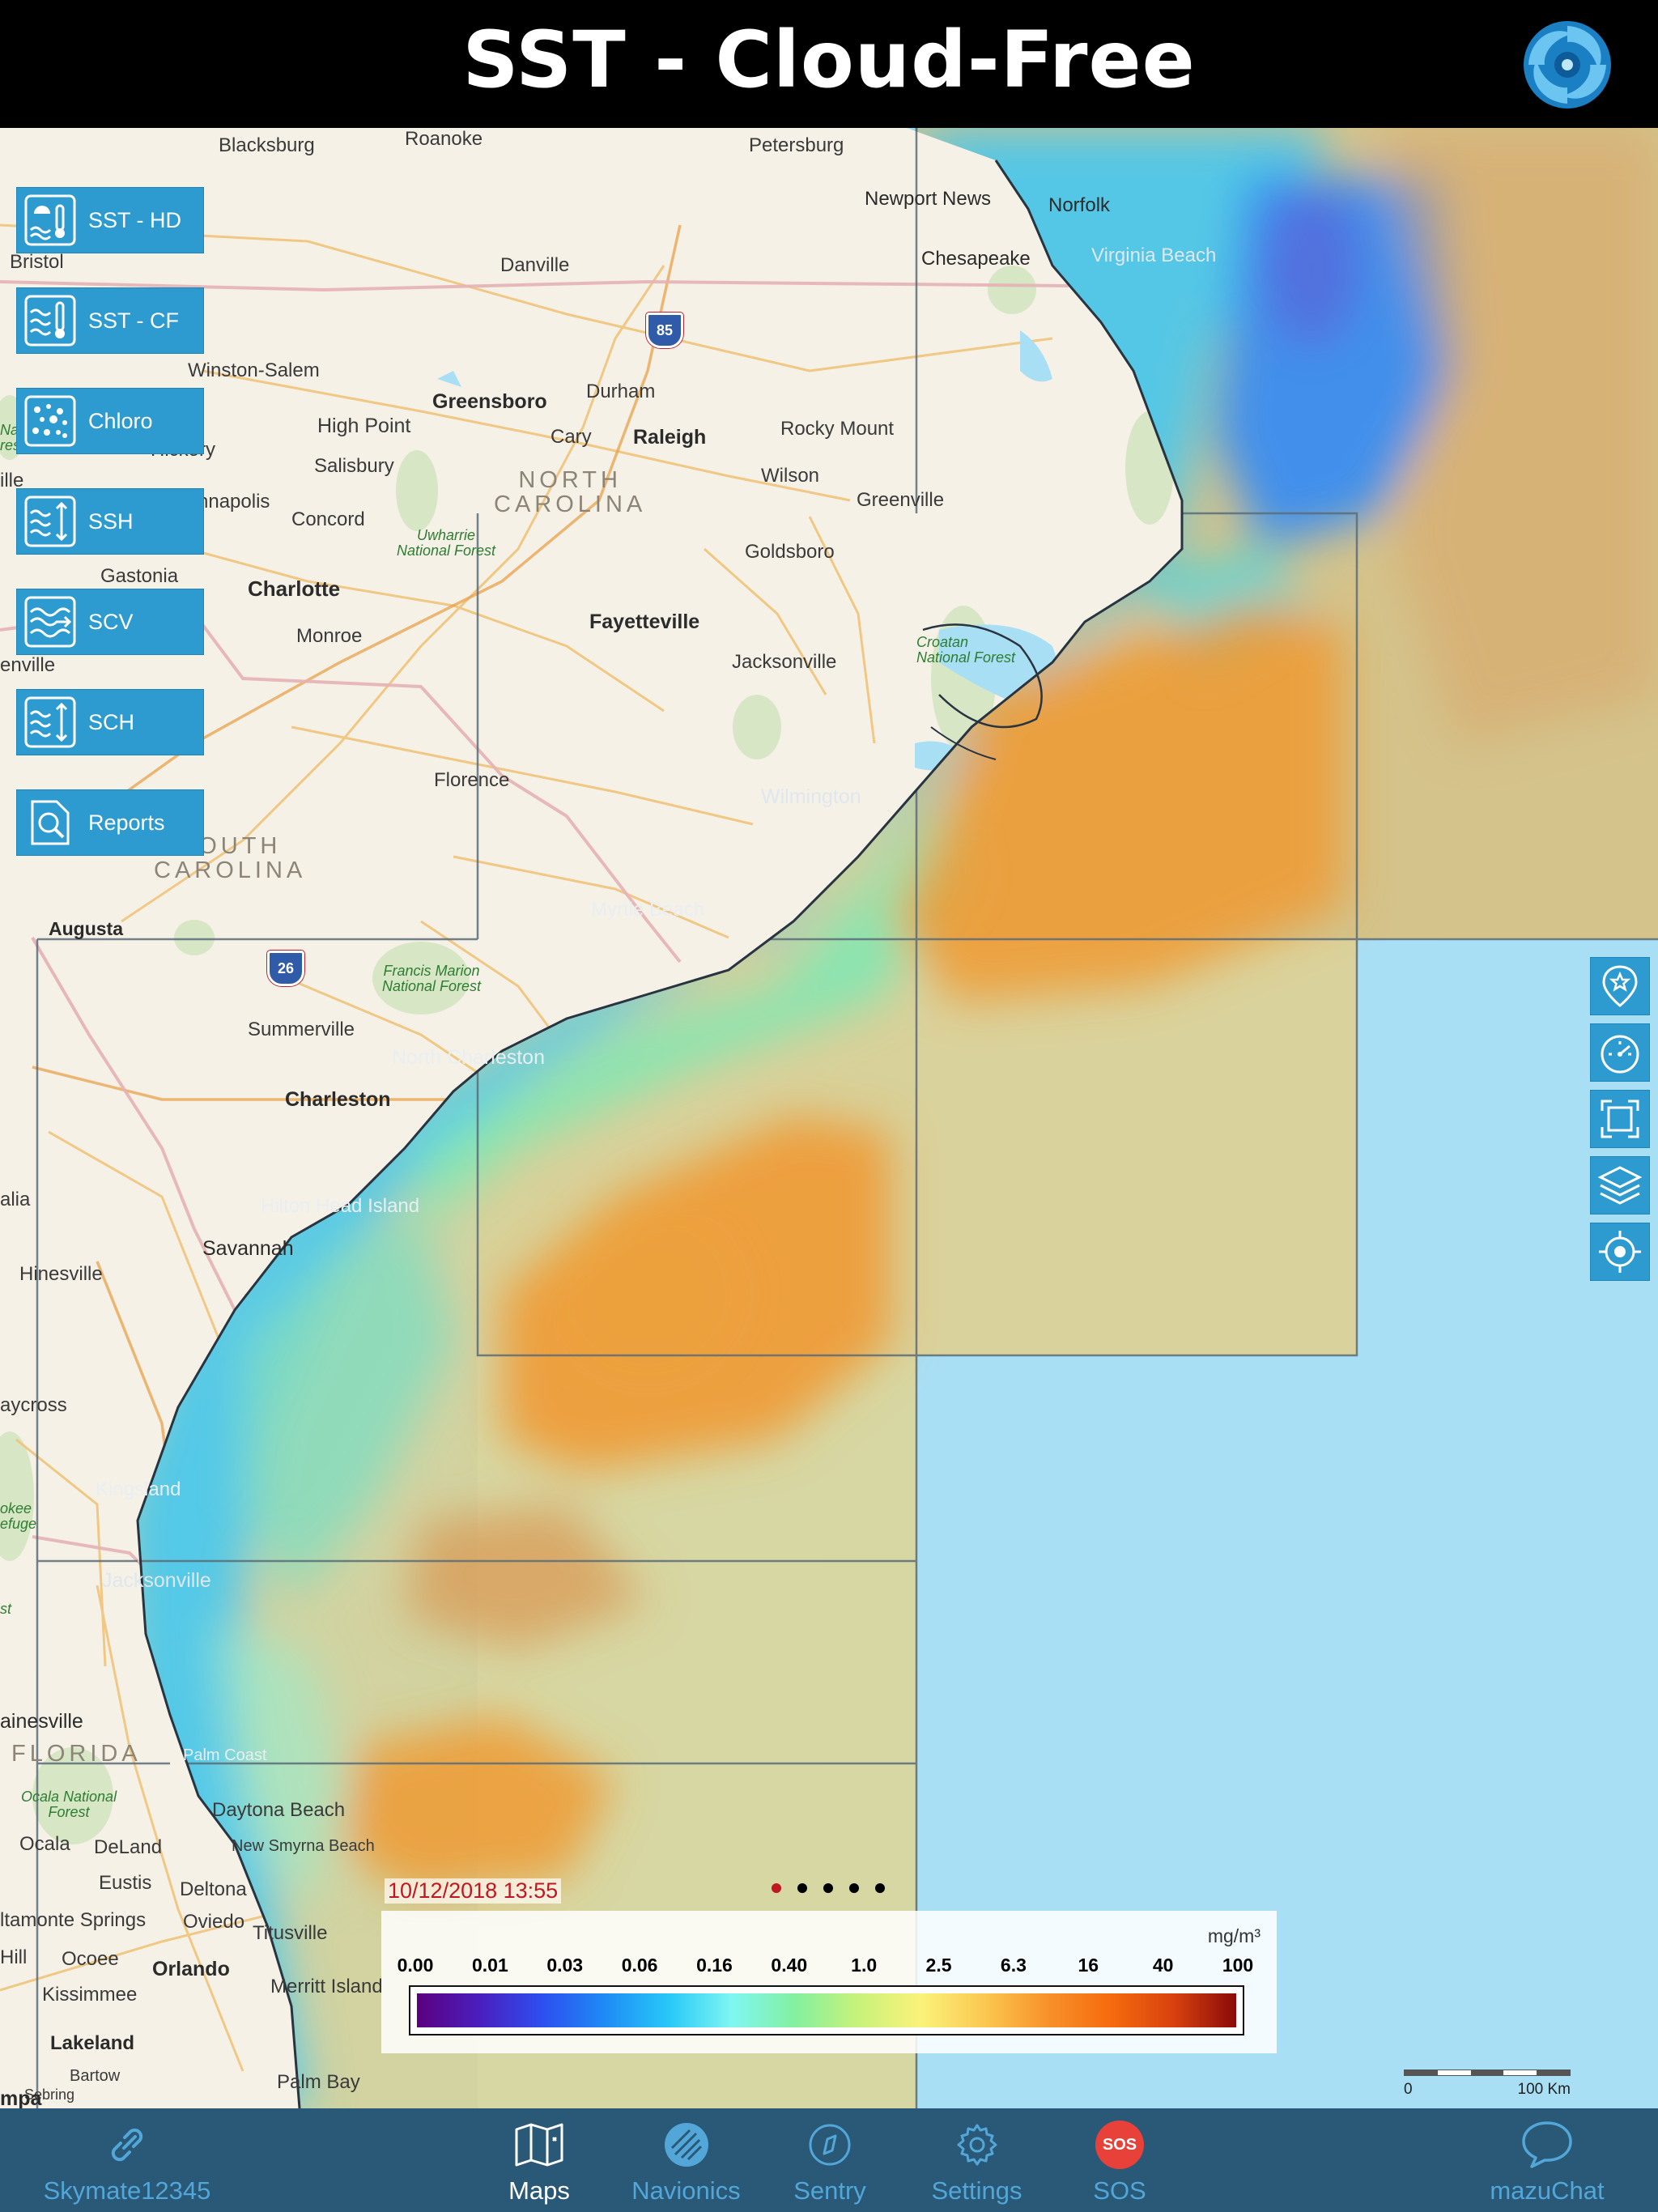 This screenshot has width=1658, height=2212. What do you see at coordinates (432, 978) in the screenshot?
I see `map-label-francis-marion-forest: Francis Marion National Forest` at bounding box center [432, 978].